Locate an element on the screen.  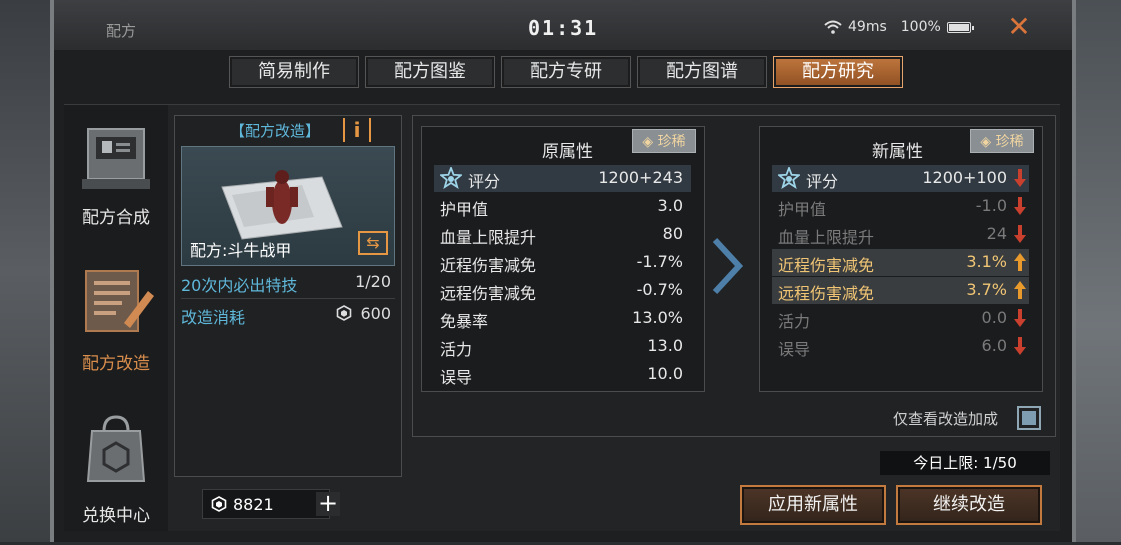
ping-text: 49ms is located at coordinates (867, 27).